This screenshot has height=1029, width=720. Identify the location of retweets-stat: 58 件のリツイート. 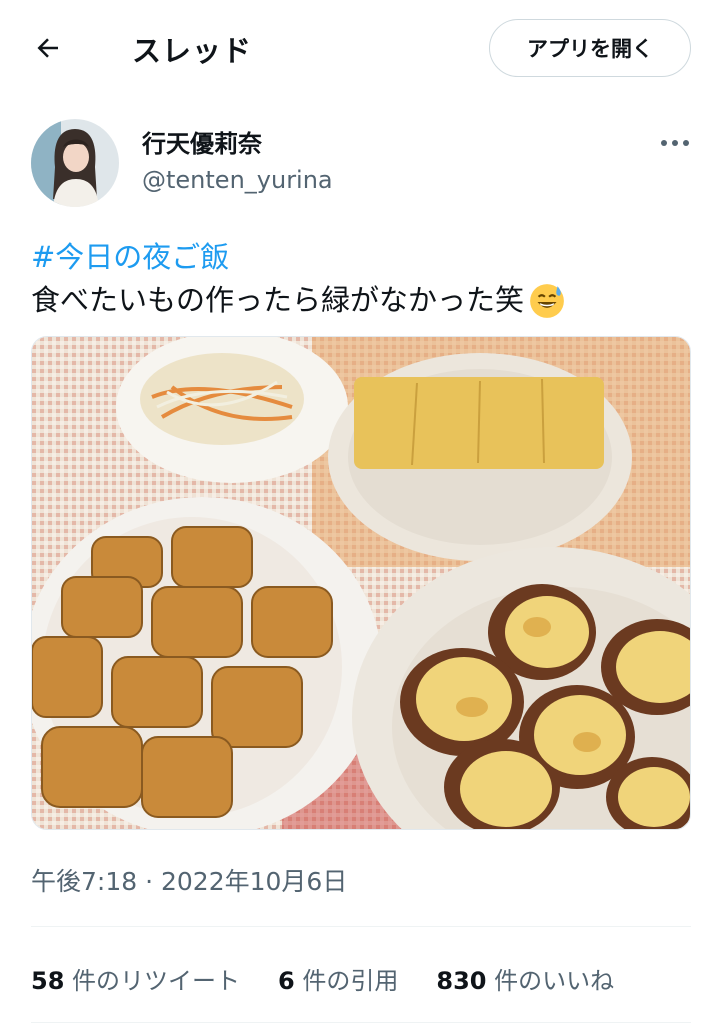
(135, 978).